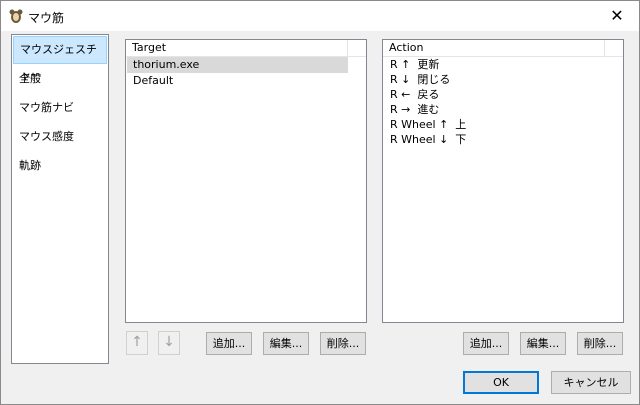 This screenshot has height=405, width=640. Describe the element at coordinates (494, 95) in the screenshot. I see `action-row: R ← 戻る` at that location.